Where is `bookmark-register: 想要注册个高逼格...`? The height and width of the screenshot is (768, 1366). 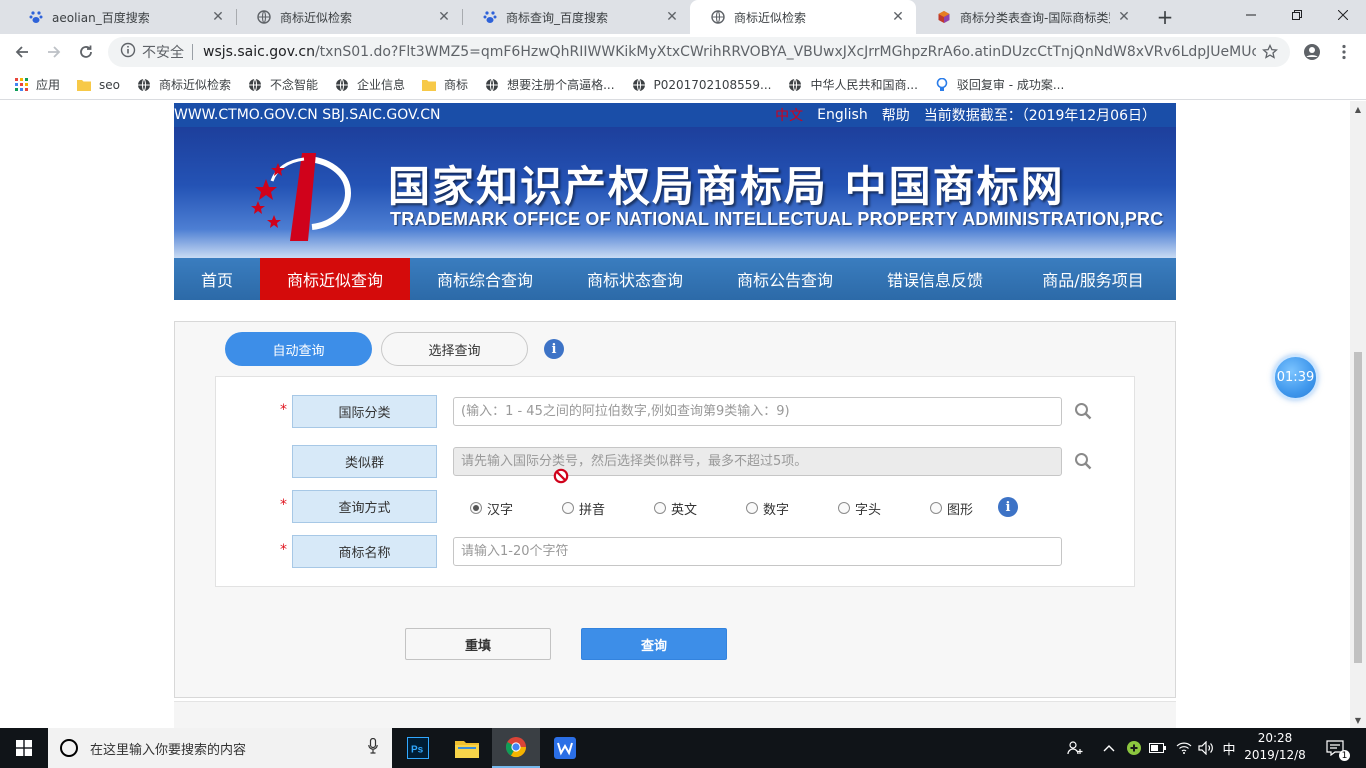 bookmark-register: 想要注册个高逼格... is located at coordinates (550, 84).